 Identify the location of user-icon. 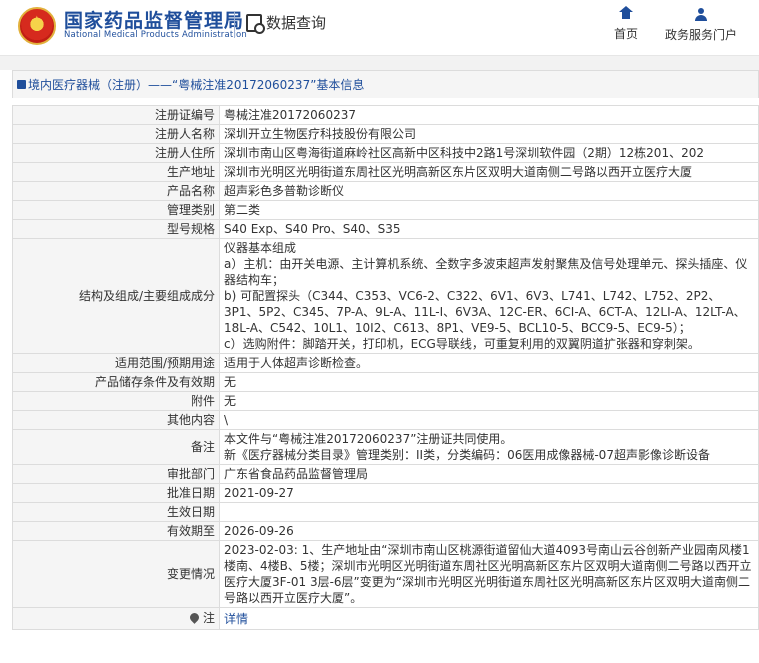
(701, 14).